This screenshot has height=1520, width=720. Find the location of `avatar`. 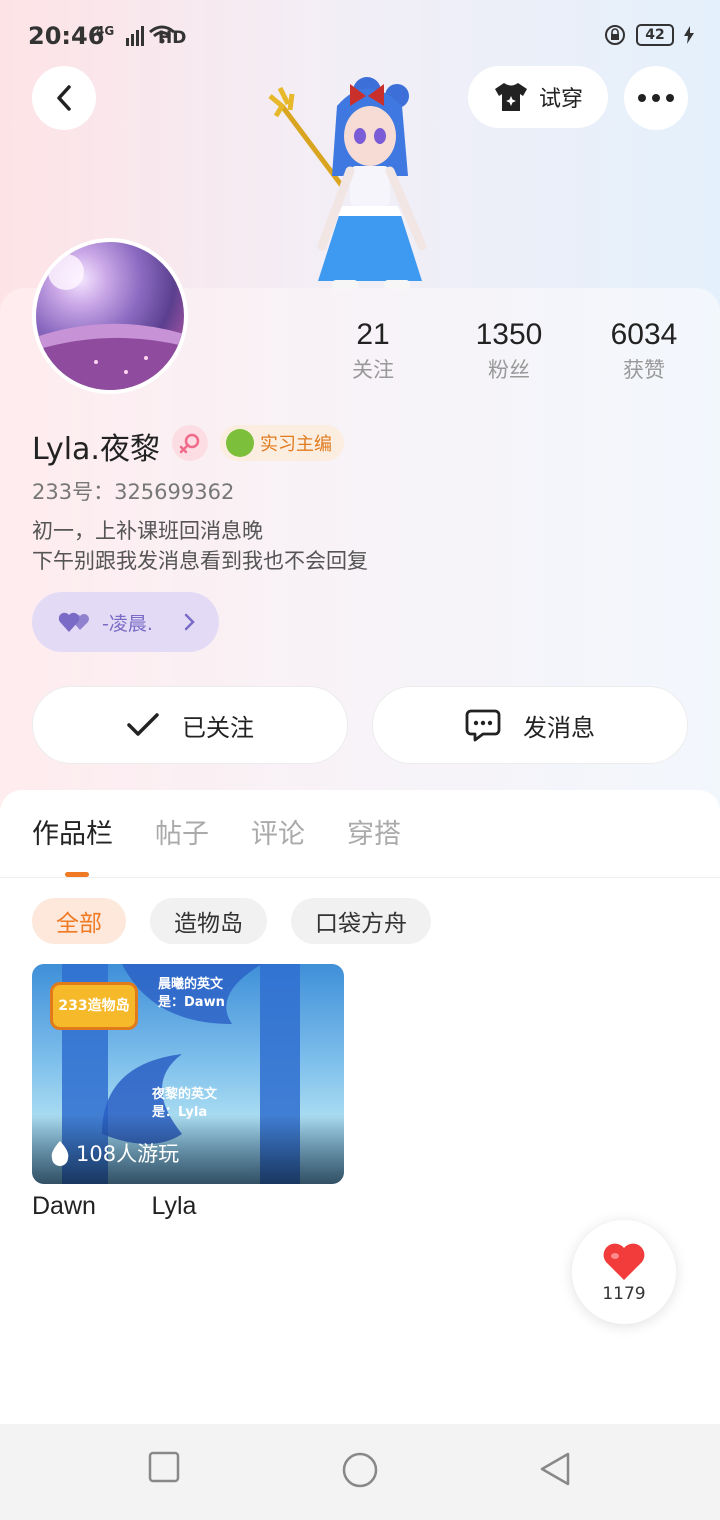

avatar is located at coordinates (110, 316).